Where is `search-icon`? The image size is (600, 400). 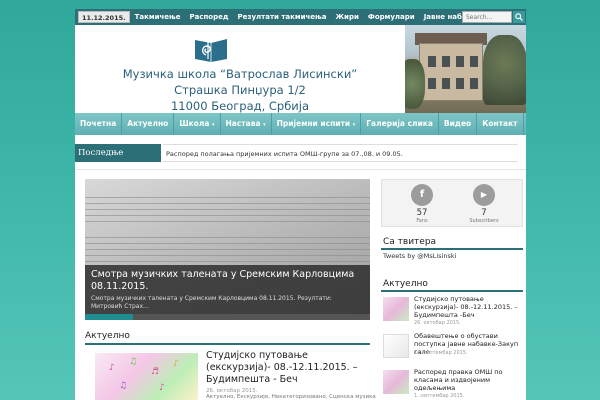
search-icon is located at coordinates (519, 17).